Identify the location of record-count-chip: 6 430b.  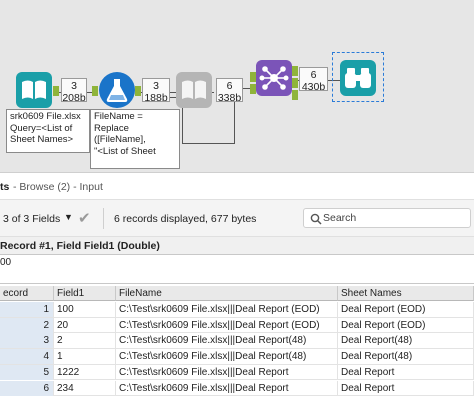
(313, 80).